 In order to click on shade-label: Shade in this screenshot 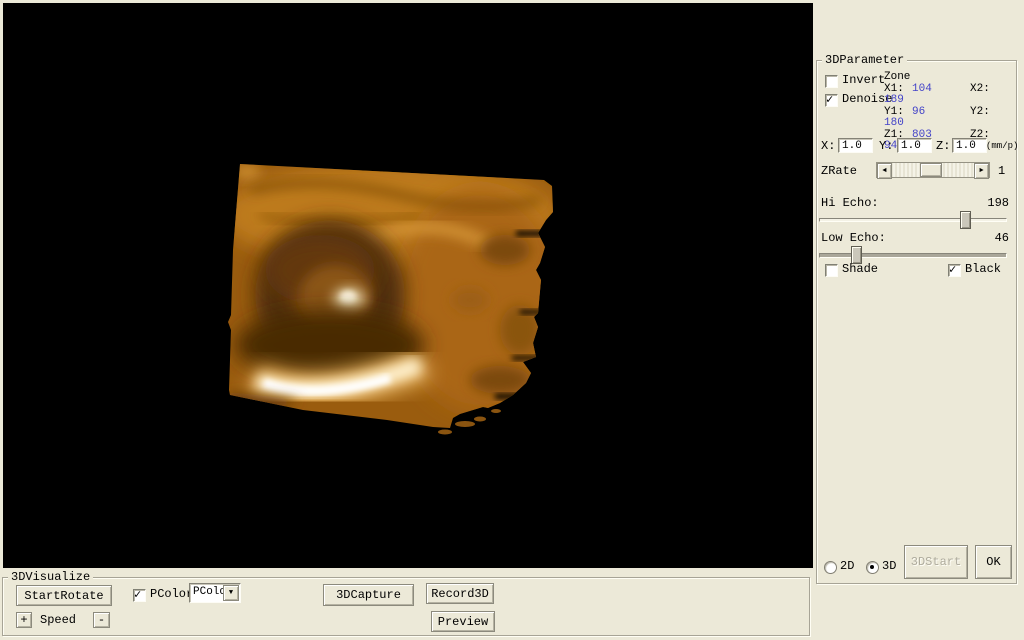, I will do `click(860, 269)`.